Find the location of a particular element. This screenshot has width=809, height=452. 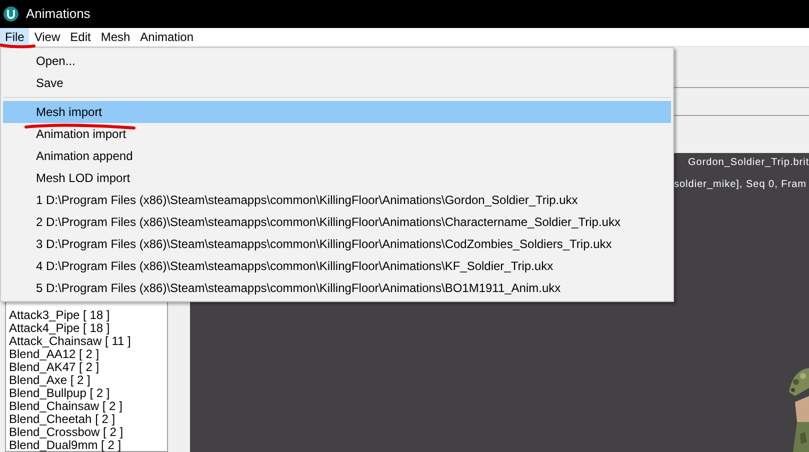

menu-item: 1 D:\Program Files (x86)\Steam\steamapps\common\KillingFloor\Animations\Gordon_Soldier_Trip.ukx is located at coordinates (337, 200).